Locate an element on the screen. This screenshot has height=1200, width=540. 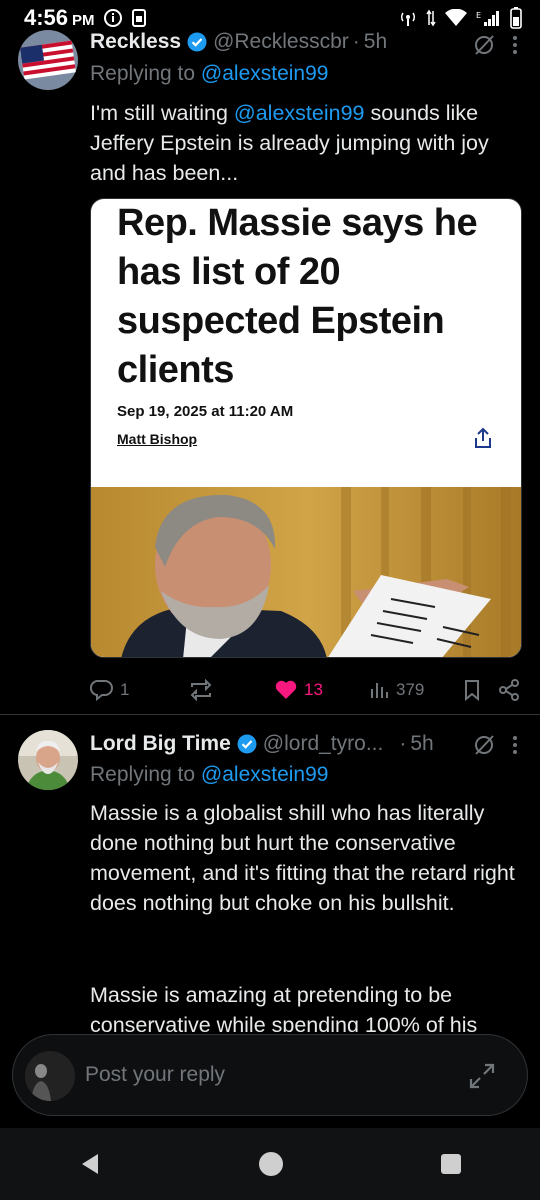
heart-icon is located at coordinates (286, 689).